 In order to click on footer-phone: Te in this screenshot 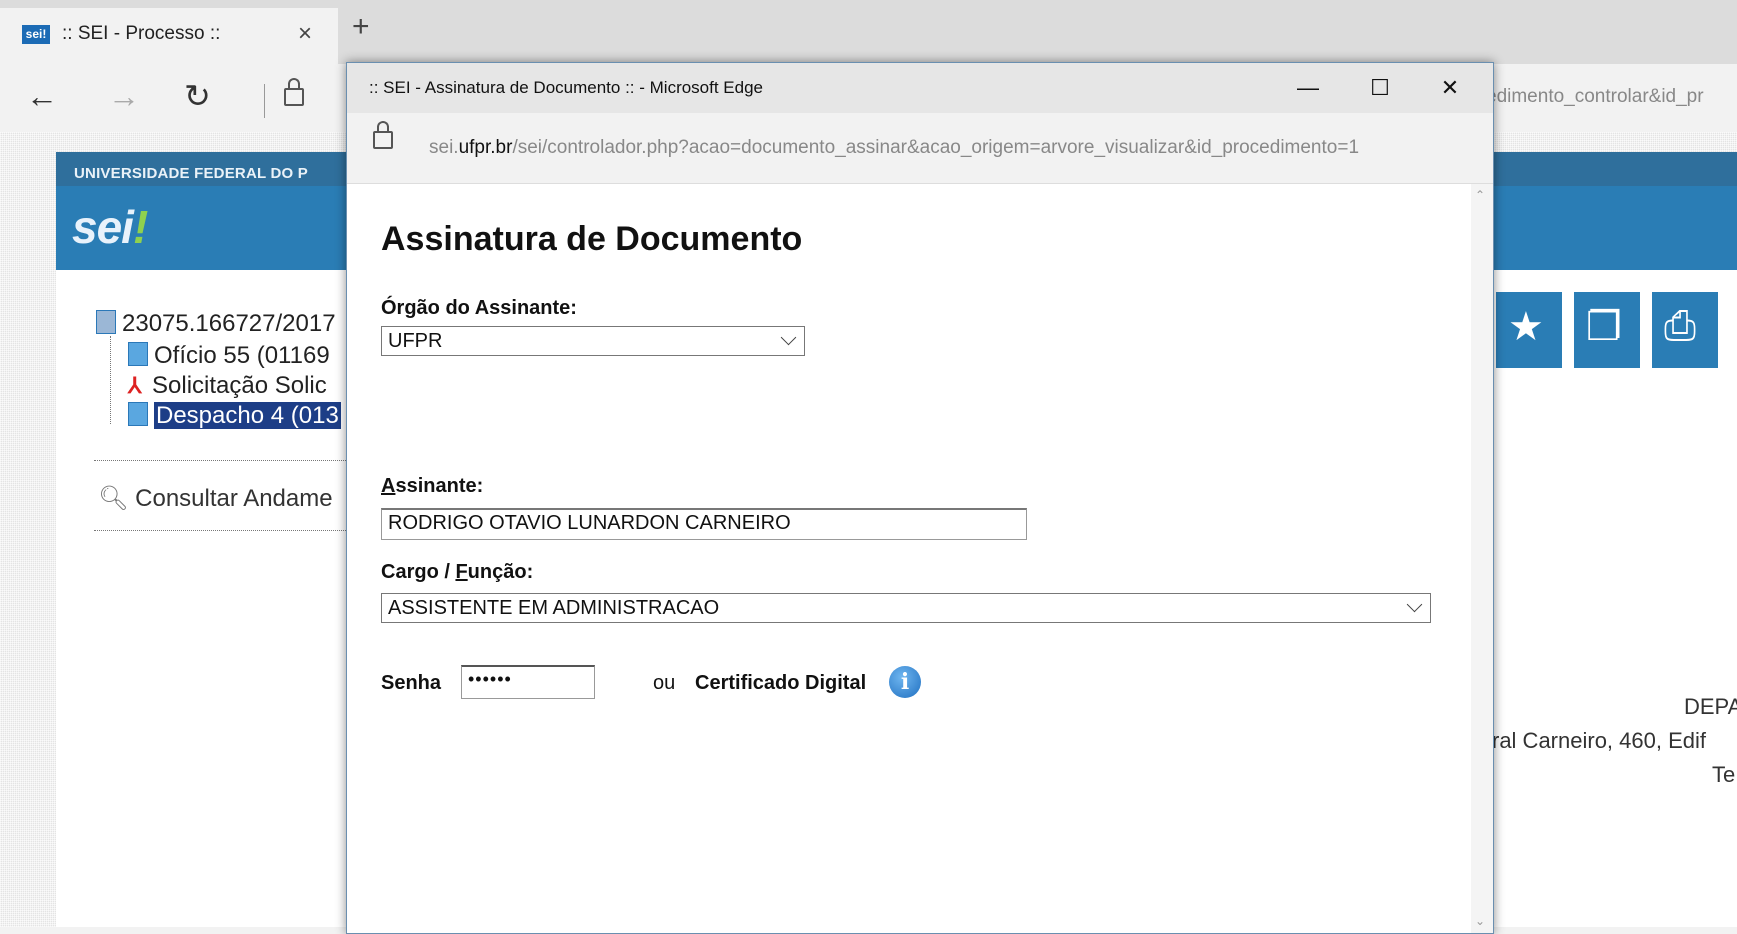, I will do `click(1724, 774)`.